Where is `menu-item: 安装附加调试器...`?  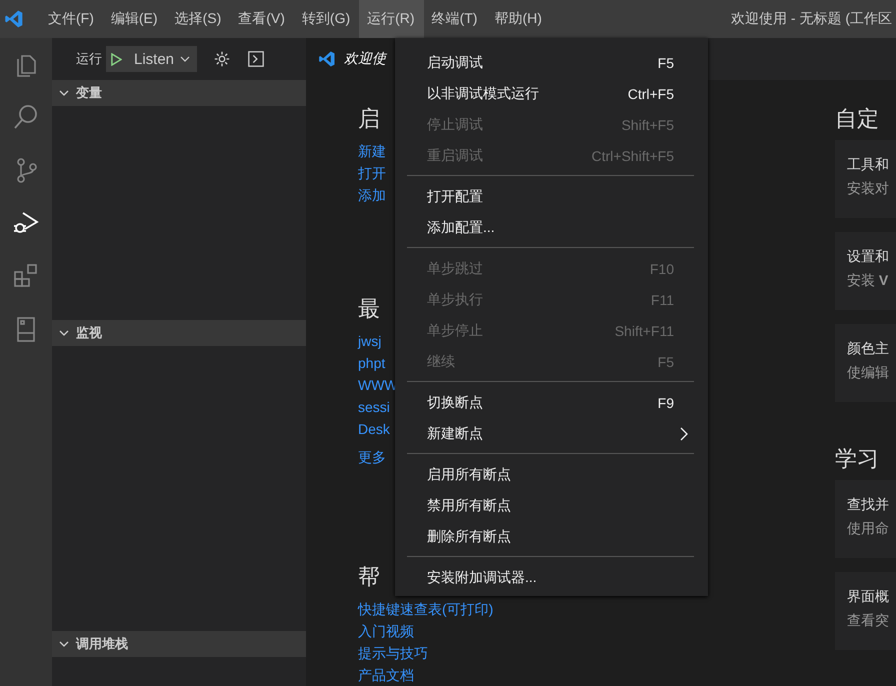 menu-item: 安装附加调试器... is located at coordinates (551, 577).